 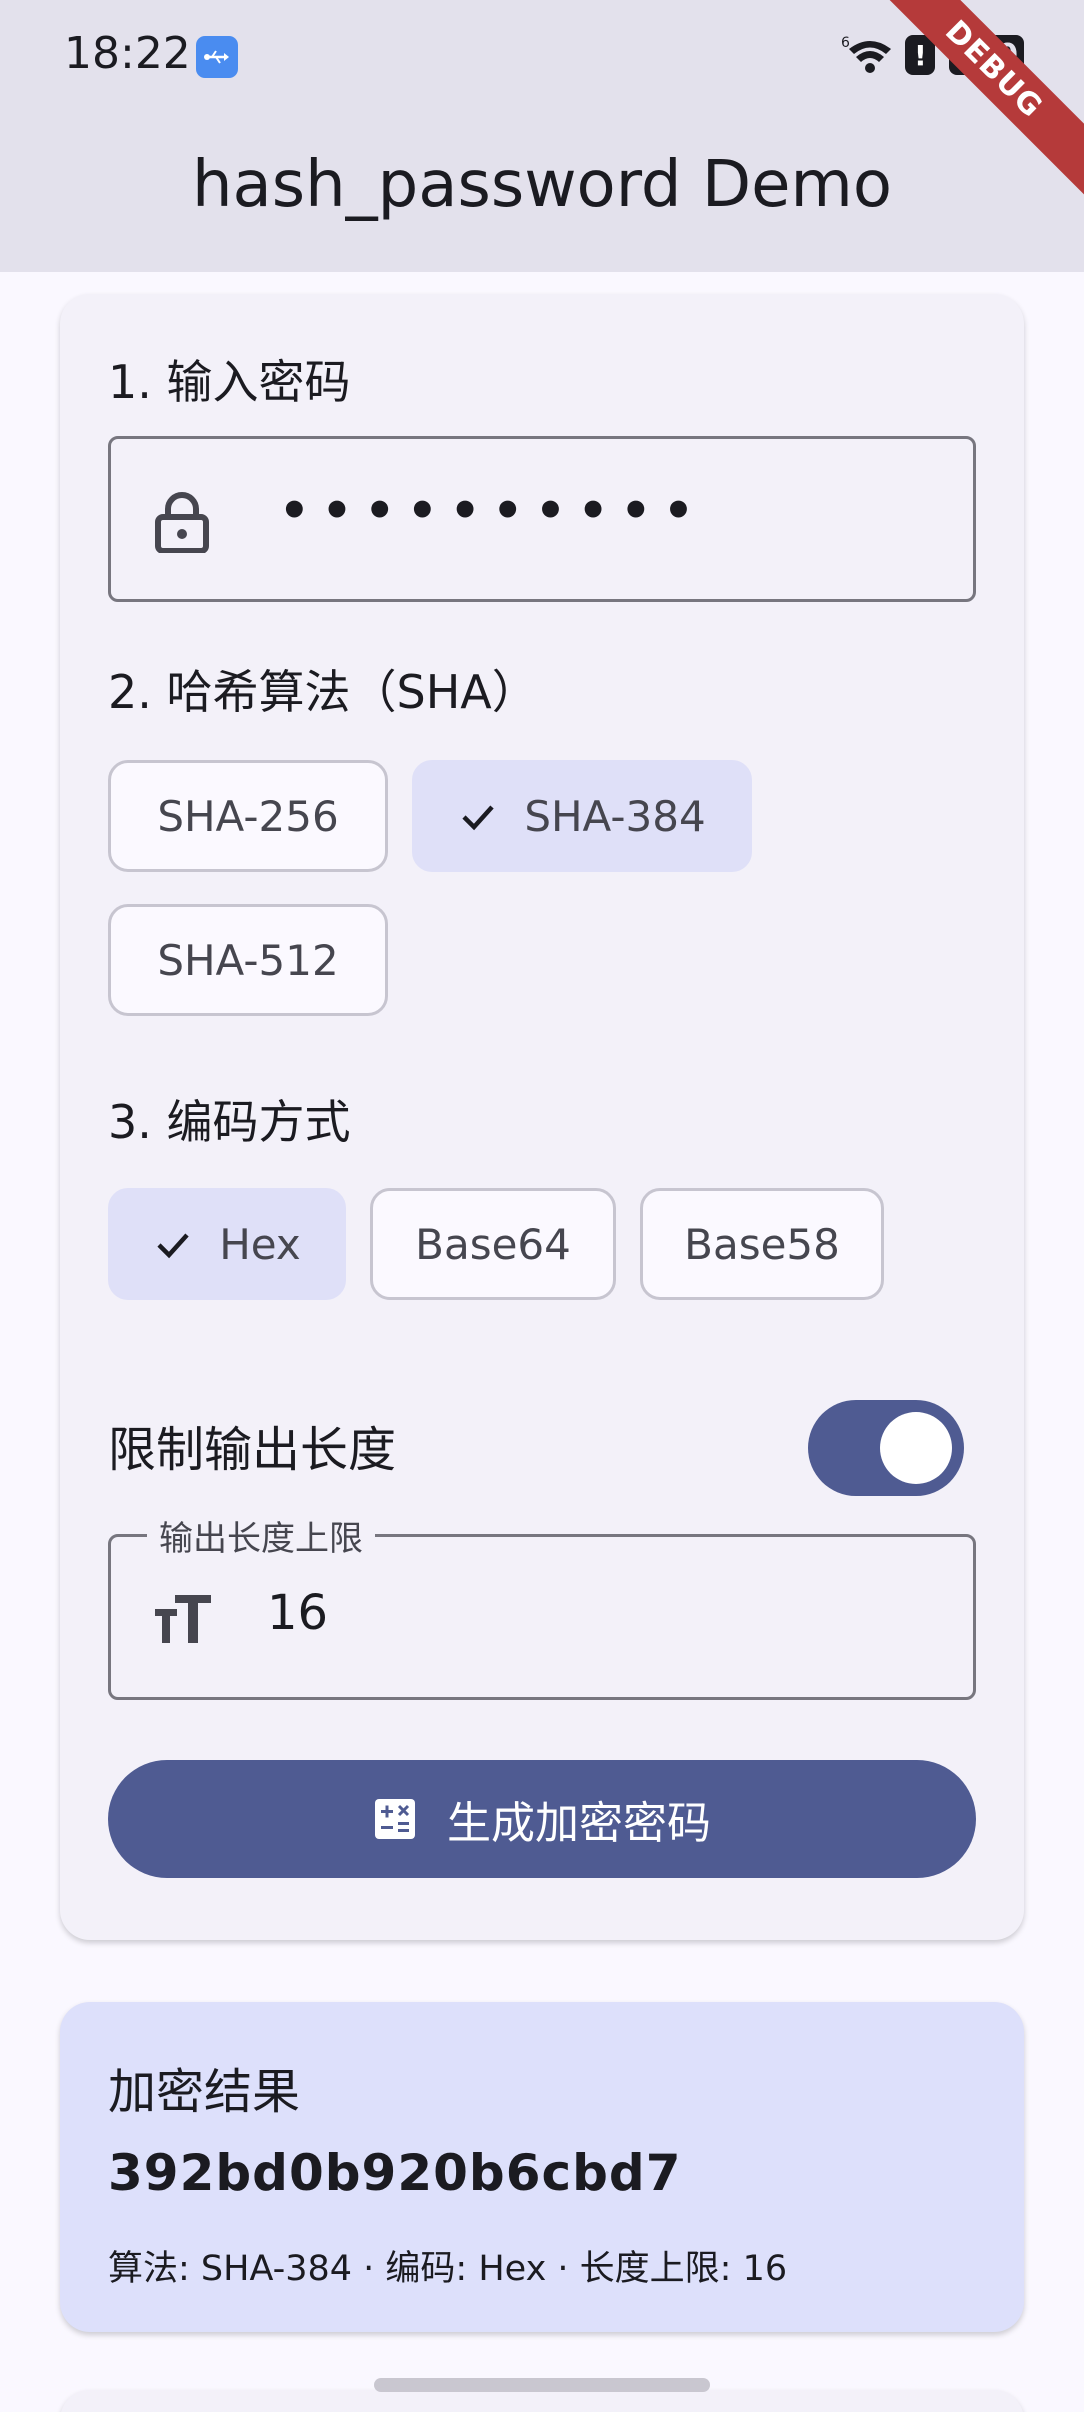 What do you see at coordinates (260, 1244) in the screenshot?
I see `chip-label: Hex` at bounding box center [260, 1244].